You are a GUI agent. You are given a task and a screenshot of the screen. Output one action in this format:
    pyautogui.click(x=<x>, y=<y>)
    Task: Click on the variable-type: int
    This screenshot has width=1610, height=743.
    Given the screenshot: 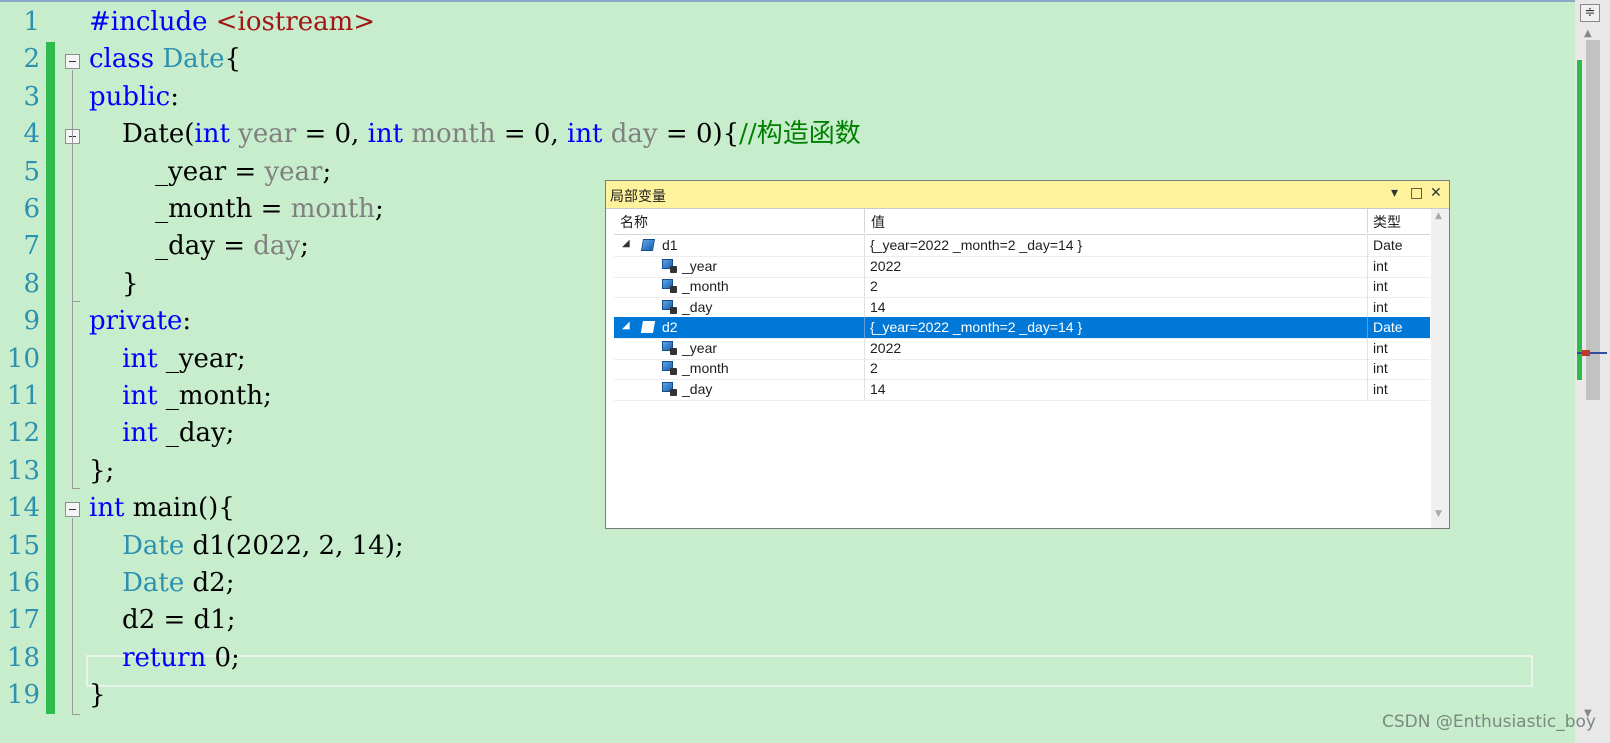 What is the action you would take?
    pyautogui.click(x=1380, y=286)
    